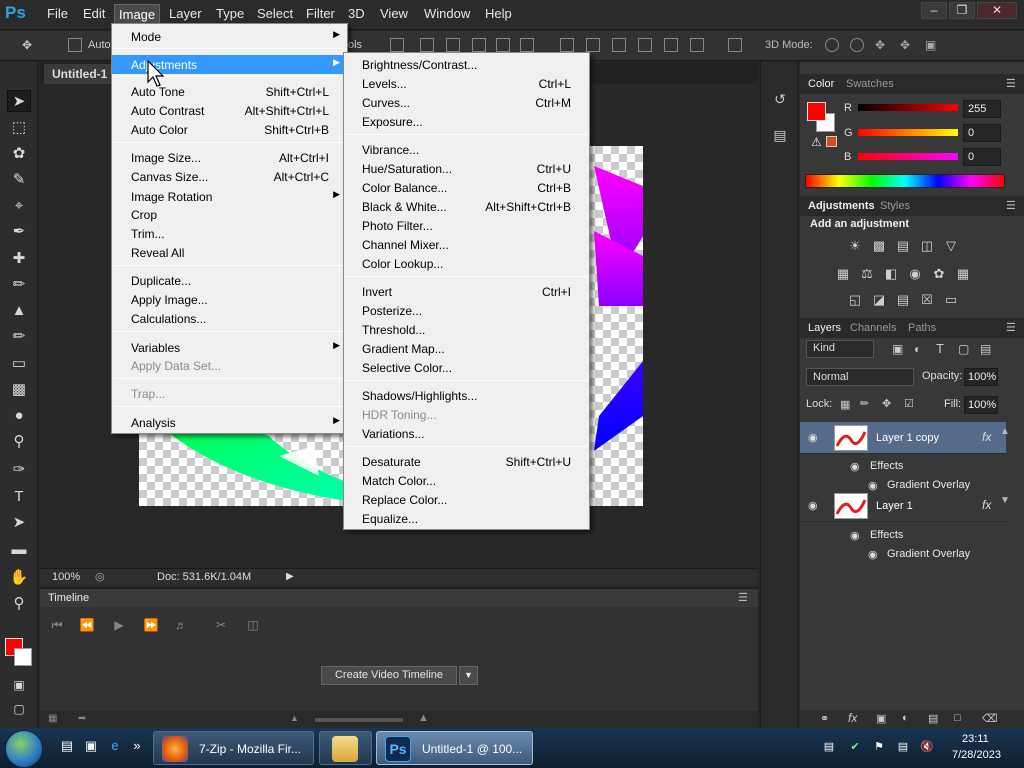 The width and height of the screenshot is (1024, 768). I want to click on menu-item-auto-contrast: Auto Contrast Alt+Shift+Ctrl+L, so click(229, 110).